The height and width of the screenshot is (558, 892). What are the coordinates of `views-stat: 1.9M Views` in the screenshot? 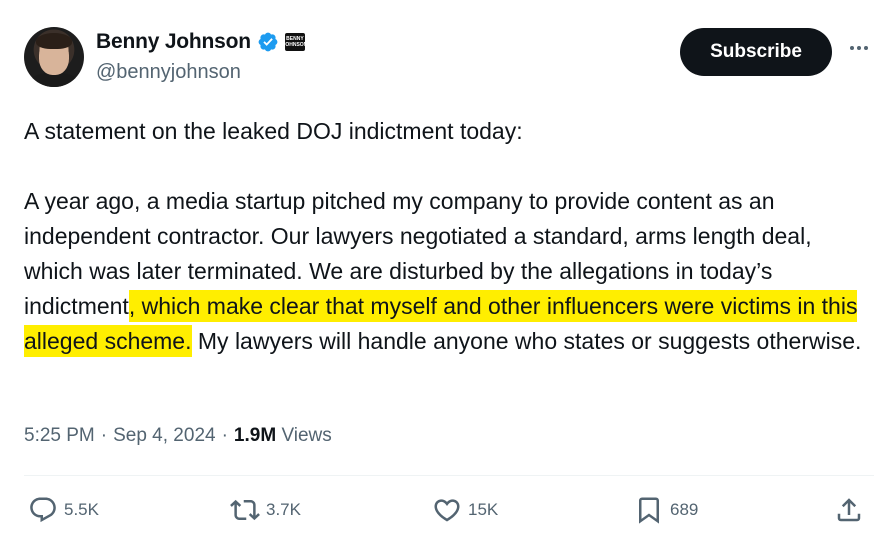 It's located at (283, 436).